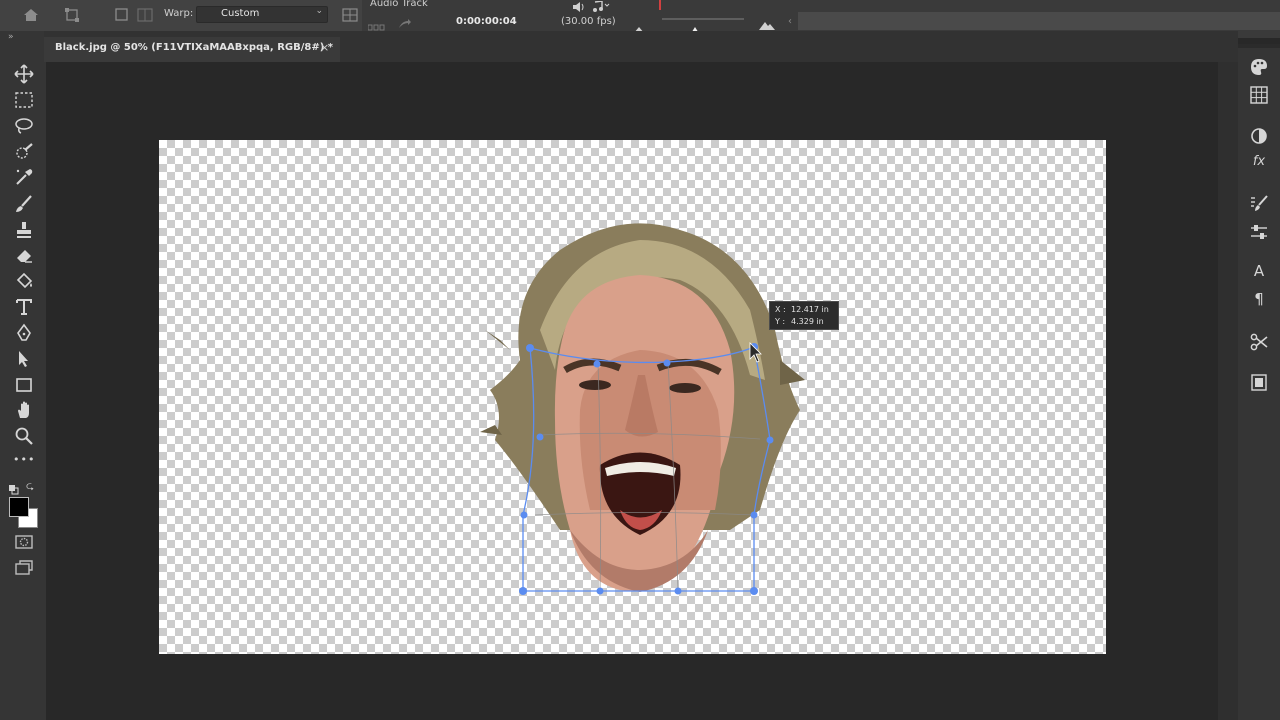  What do you see at coordinates (1228, 391) in the screenshot?
I see `vertical-scrollbar` at bounding box center [1228, 391].